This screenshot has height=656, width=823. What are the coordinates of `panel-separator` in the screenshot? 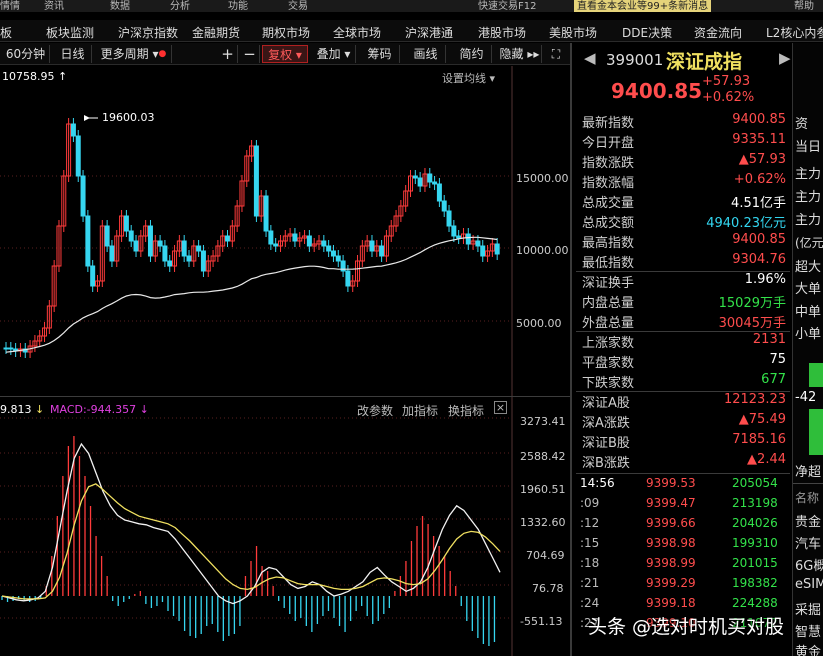 It's located at (808, 483).